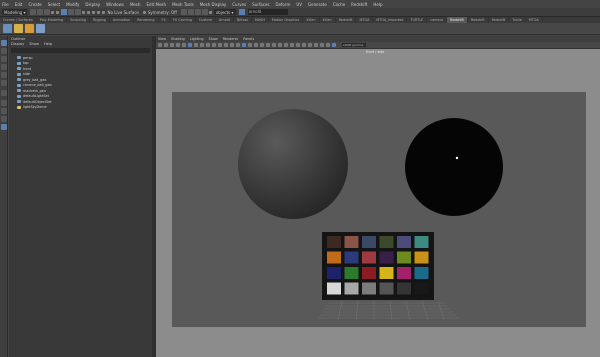  Describe the element at coordinates (4, 67) in the screenshot. I see `move-tool-icon` at that location.